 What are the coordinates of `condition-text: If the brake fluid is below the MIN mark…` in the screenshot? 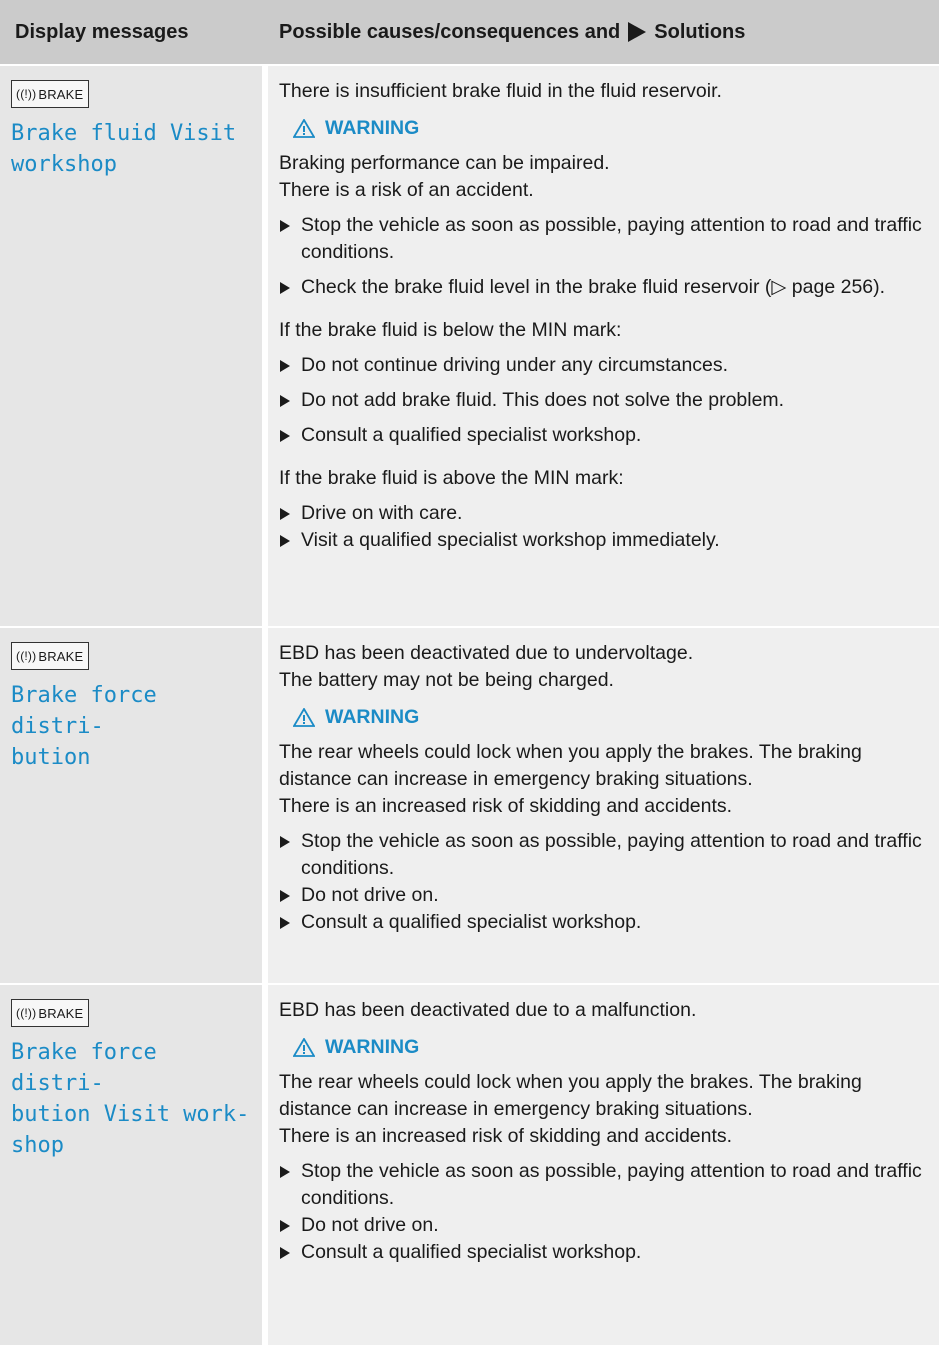 It's located at (450, 330).